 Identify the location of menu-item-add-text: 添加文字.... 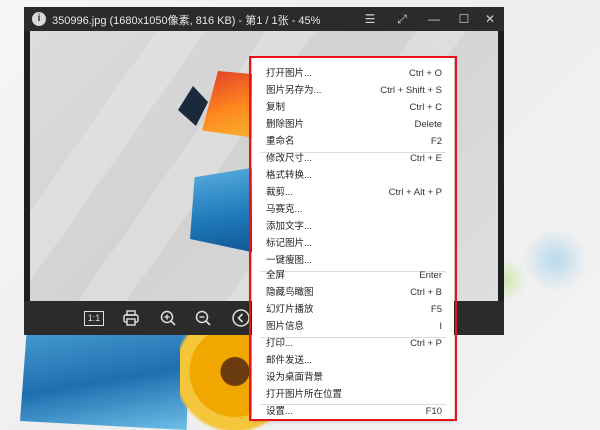
(354, 227).